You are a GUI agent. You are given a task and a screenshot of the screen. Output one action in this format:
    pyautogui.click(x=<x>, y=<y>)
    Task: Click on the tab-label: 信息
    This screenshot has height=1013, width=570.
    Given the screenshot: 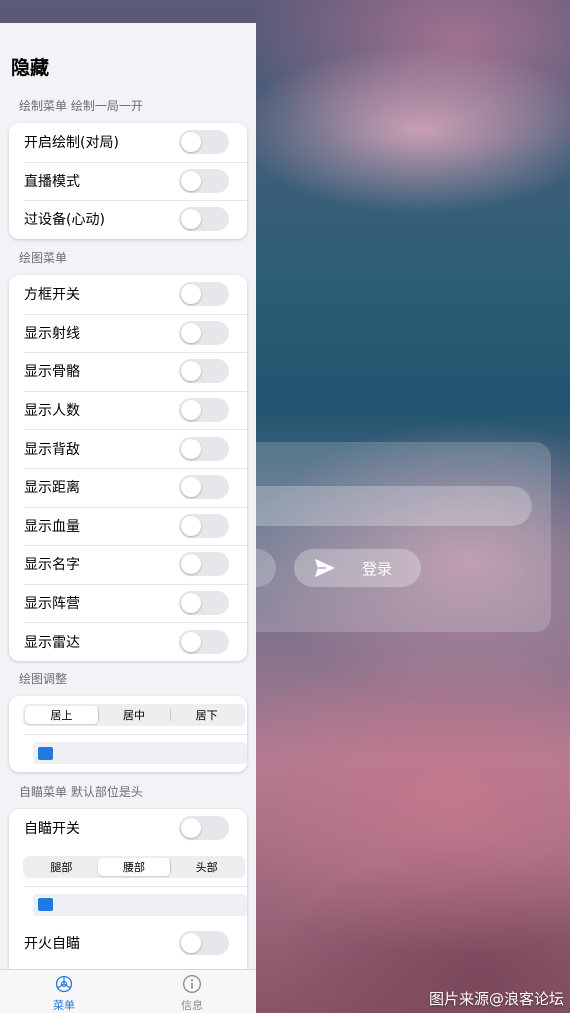 What is the action you would take?
    pyautogui.click(x=192, y=1005)
    